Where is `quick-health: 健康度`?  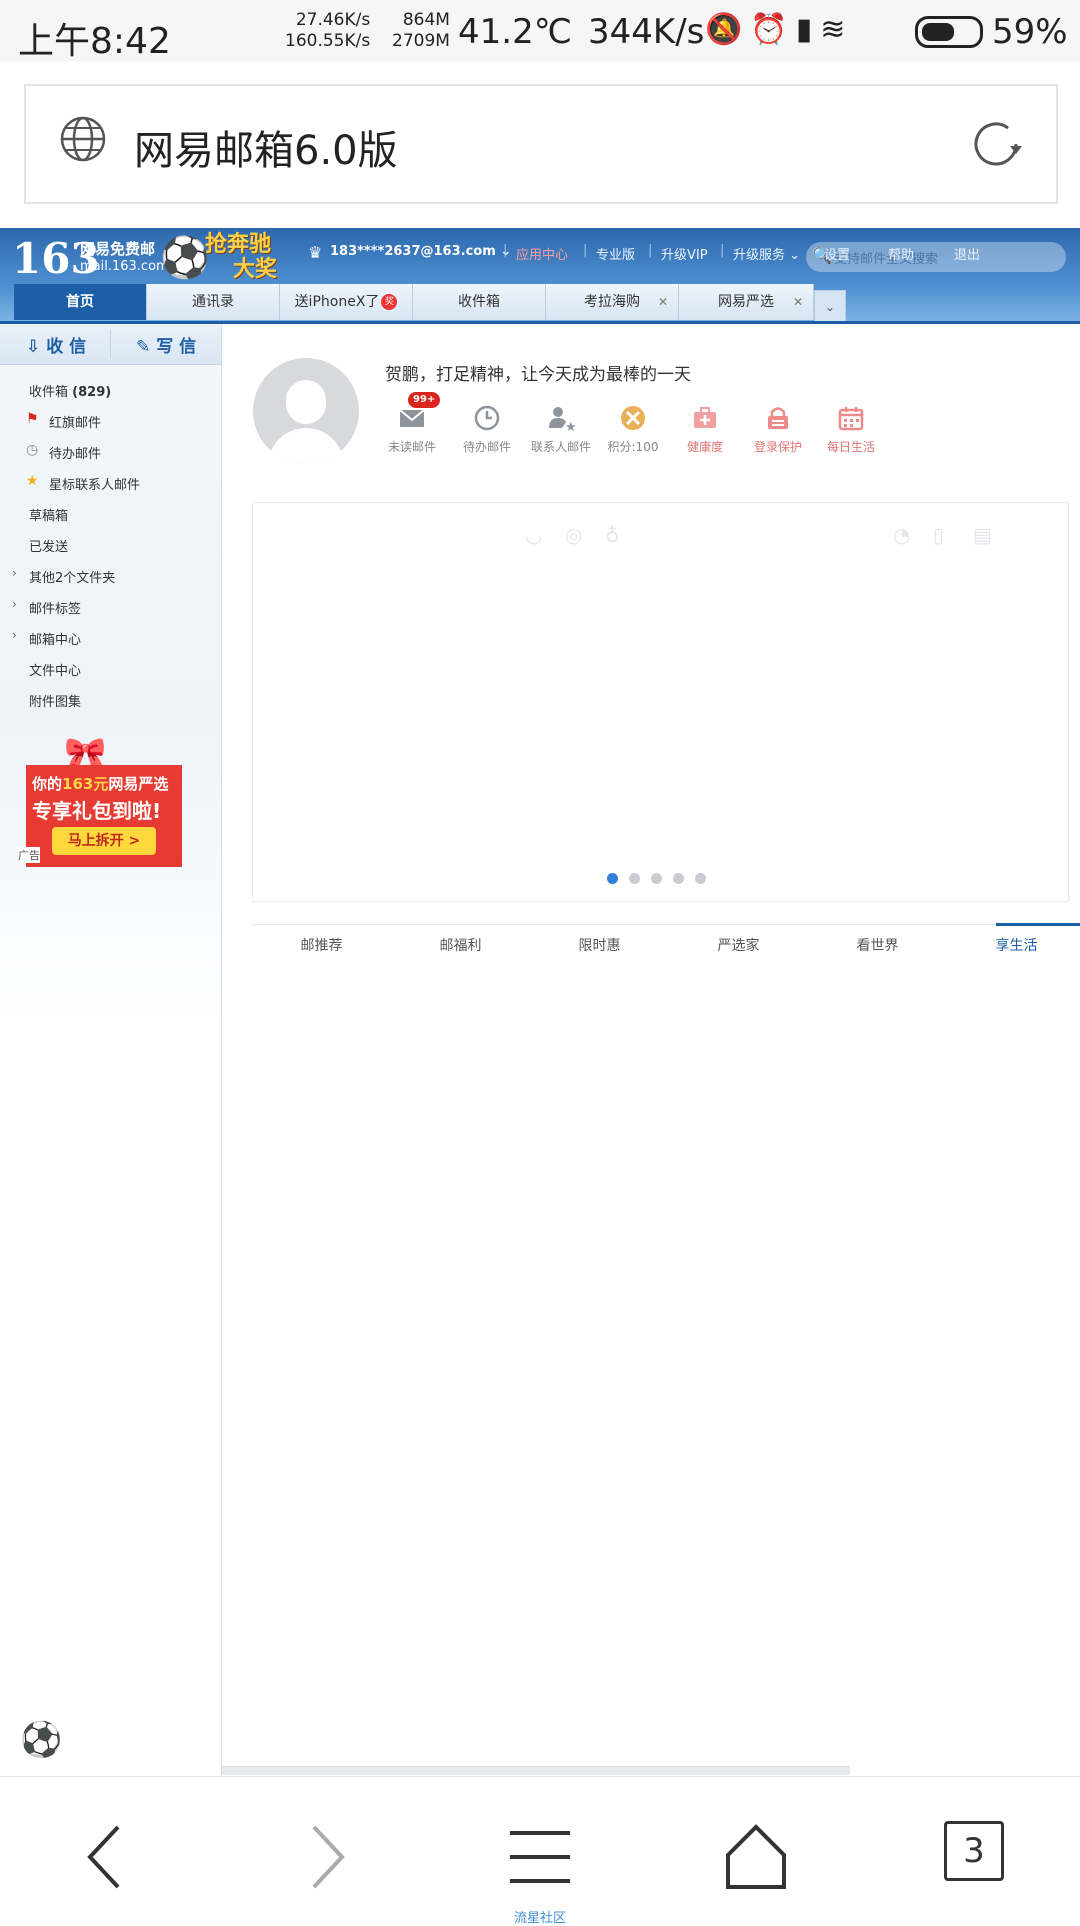
quick-health: 健康度 is located at coordinates (705, 429).